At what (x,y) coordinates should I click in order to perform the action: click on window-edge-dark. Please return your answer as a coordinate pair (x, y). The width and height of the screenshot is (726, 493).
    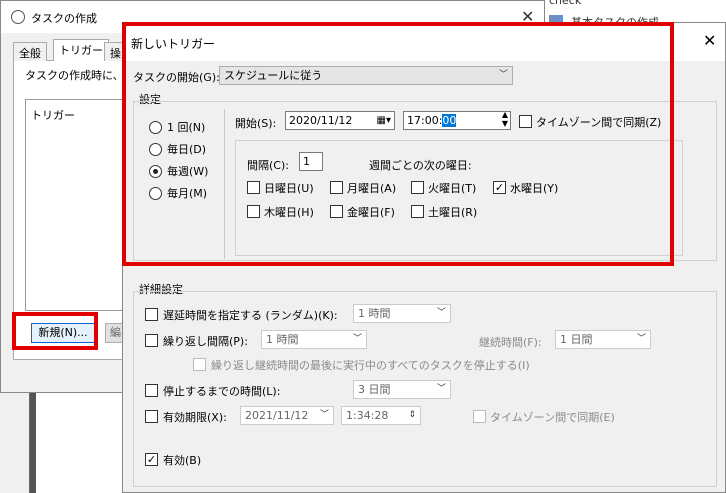
    Looking at the image, I should click on (33, 443).